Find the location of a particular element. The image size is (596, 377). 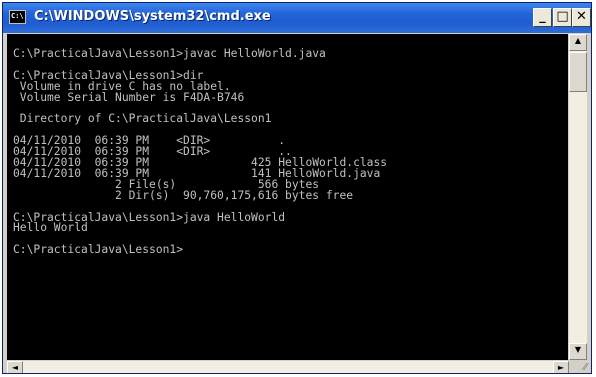

console-app-icon: C:\ is located at coordinates (17, 17).